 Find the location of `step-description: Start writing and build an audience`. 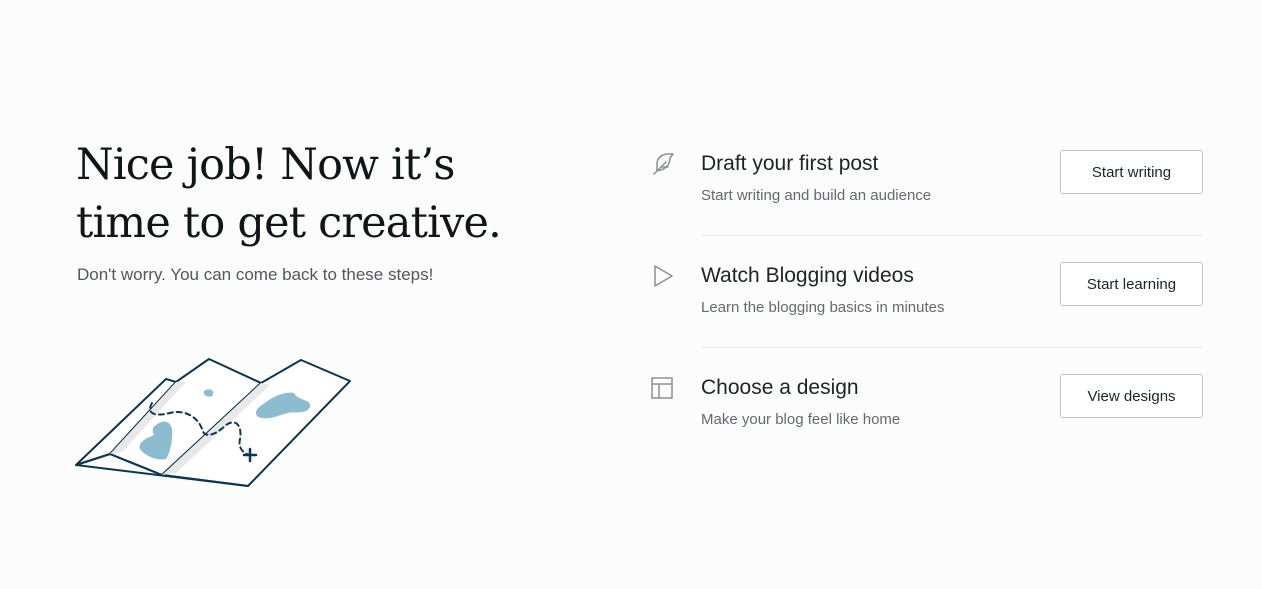

step-description: Start writing and build an audience is located at coordinates (816, 195).